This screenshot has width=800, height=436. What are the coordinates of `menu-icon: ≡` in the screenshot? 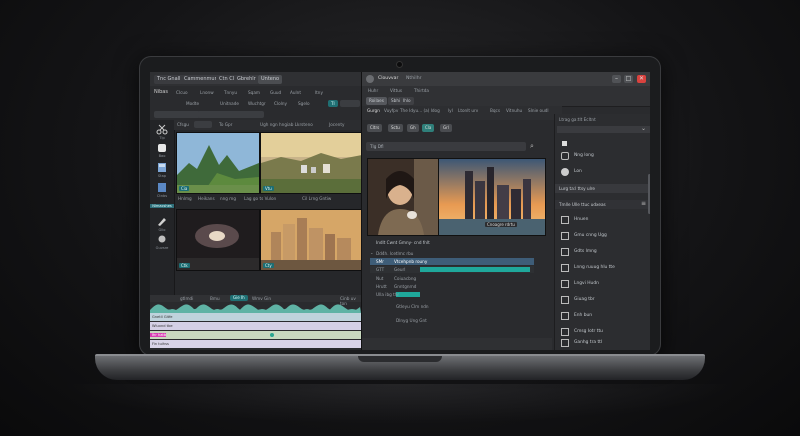 It's located at (643, 203).